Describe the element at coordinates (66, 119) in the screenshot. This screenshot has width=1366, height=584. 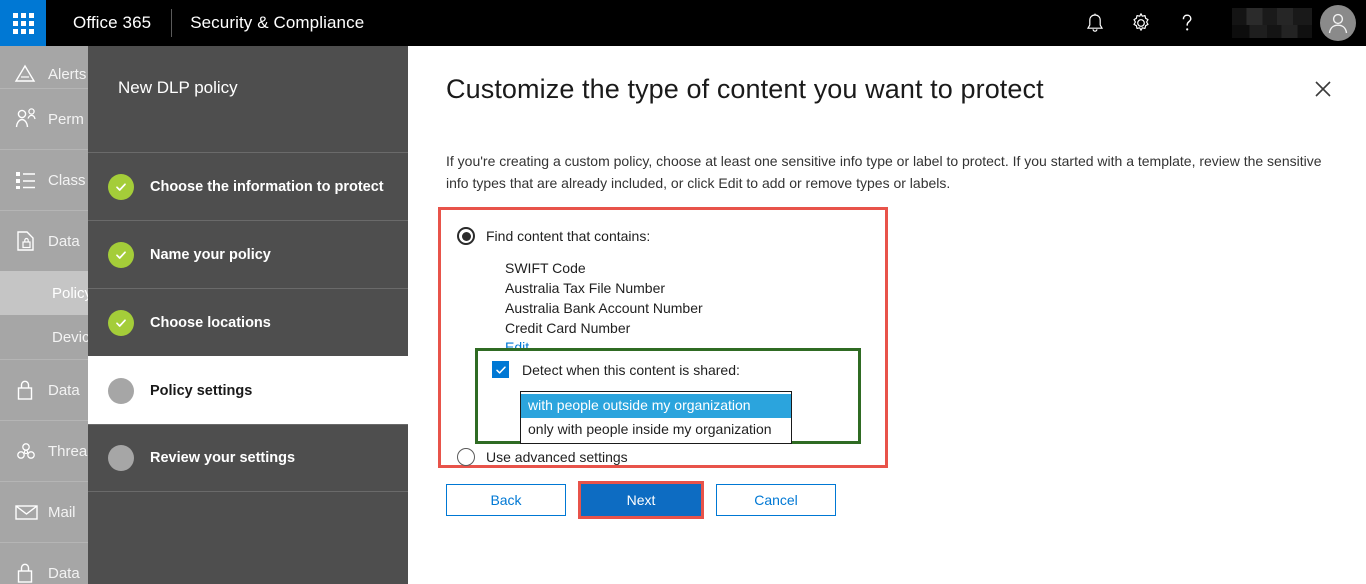
I see `sidebar-item-label: Perm` at that location.